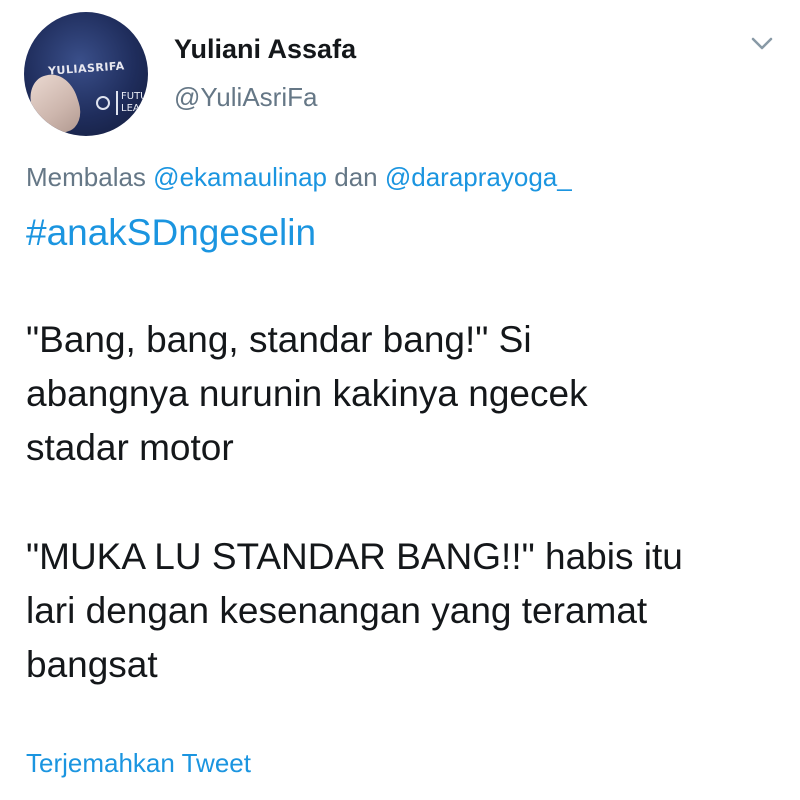 This screenshot has width=800, height=800. I want to click on translate-tweet-link: Terjemahkan Tweet, so click(138, 763).